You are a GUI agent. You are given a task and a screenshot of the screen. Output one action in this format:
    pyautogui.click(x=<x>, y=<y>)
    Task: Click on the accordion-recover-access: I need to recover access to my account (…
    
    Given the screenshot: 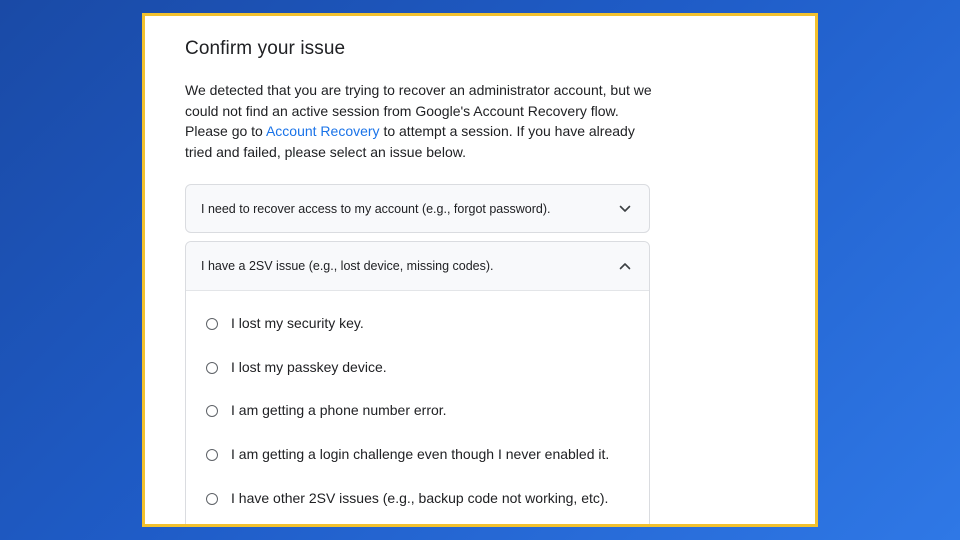 What is the action you would take?
    pyautogui.click(x=417, y=208)
    